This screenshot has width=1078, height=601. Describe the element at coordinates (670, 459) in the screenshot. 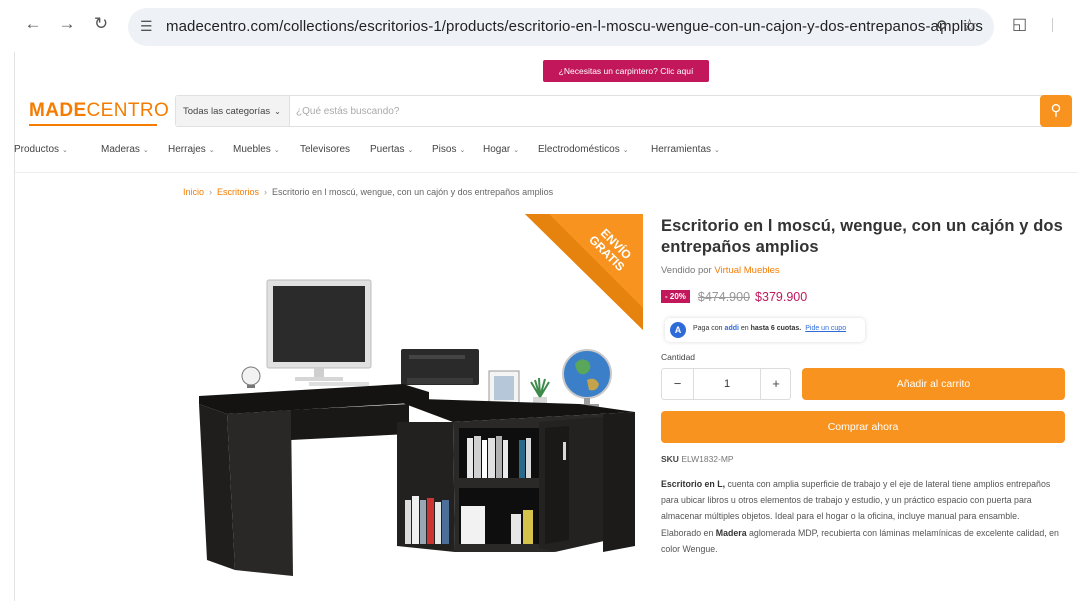

I see `sku-label: SKU` at that location.